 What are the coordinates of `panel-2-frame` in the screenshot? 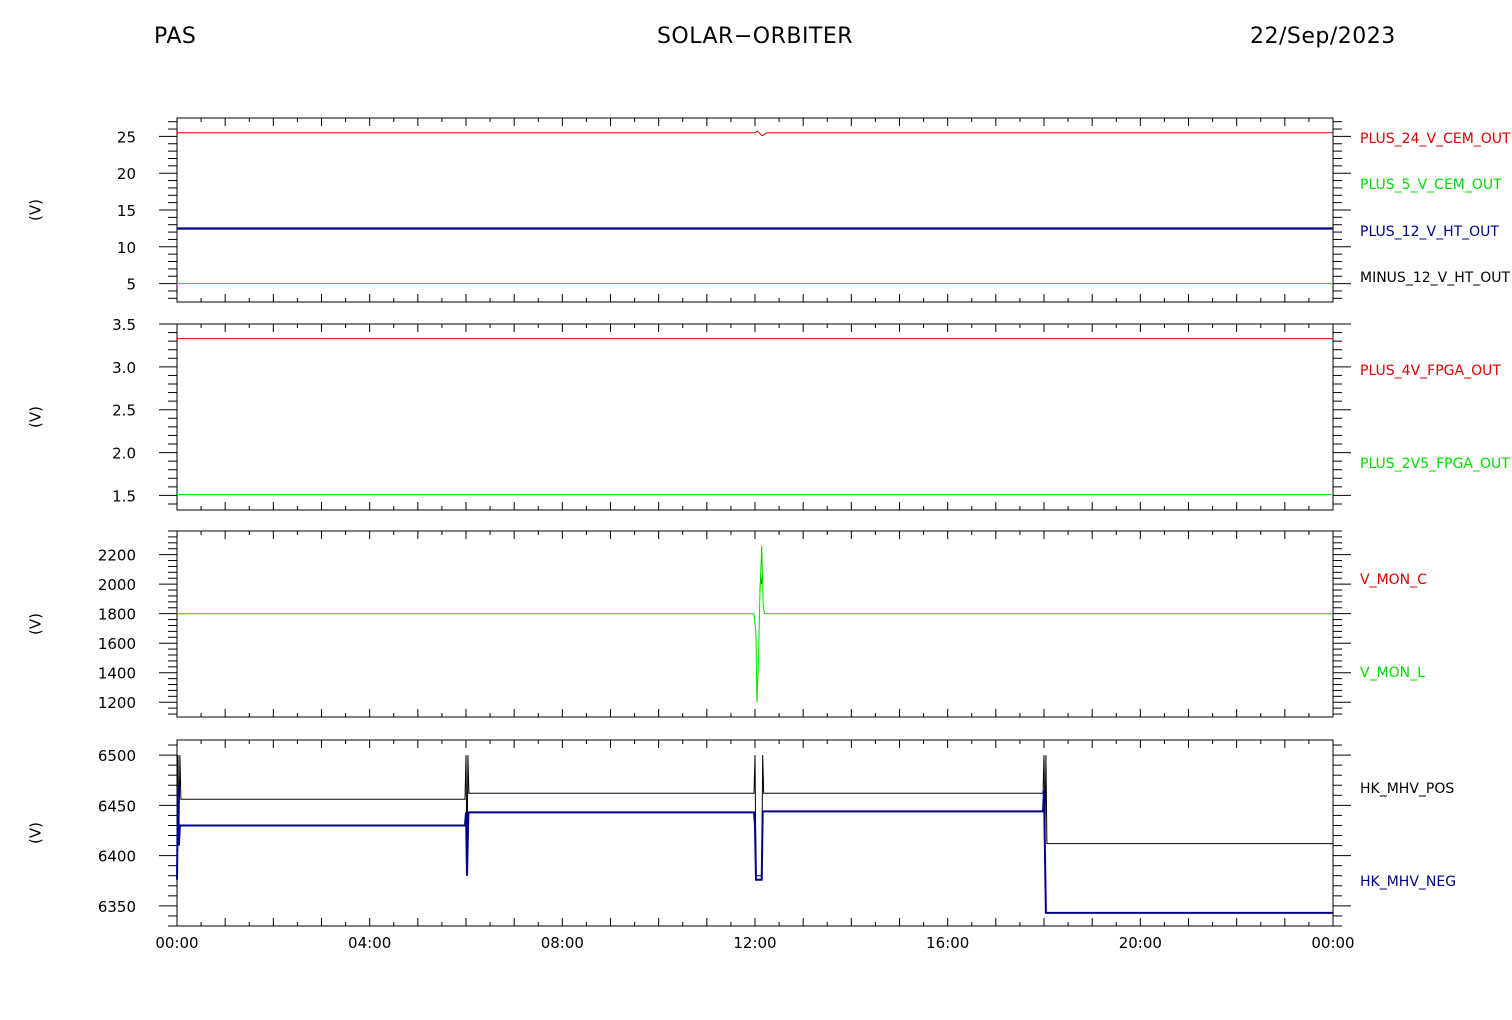 It's located at (755, 417).